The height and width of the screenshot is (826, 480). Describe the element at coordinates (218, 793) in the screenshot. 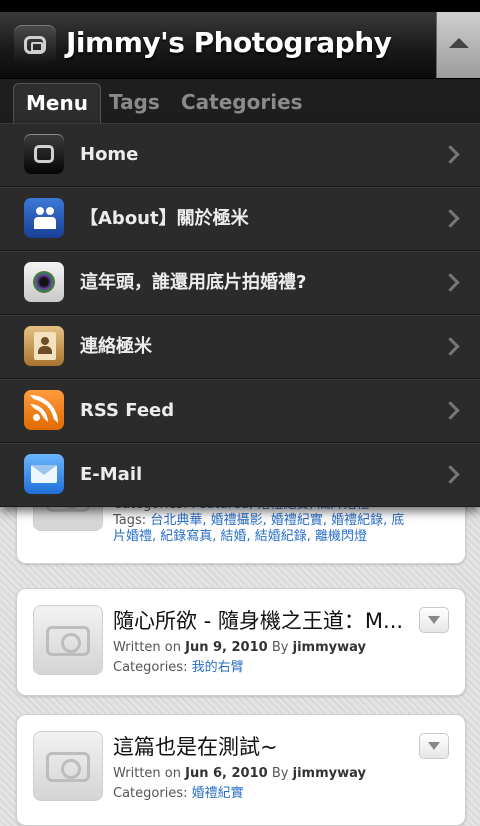

I see `category-link: 婚禮紀實` at that location.